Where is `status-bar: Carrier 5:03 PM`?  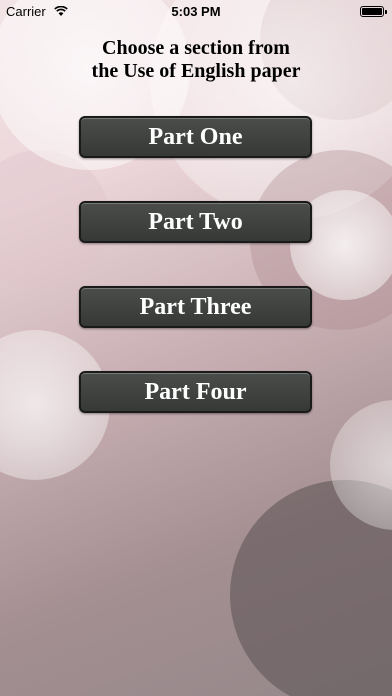
status-bar: Carrier 5:03 PM is located at coordinates (196, 11).